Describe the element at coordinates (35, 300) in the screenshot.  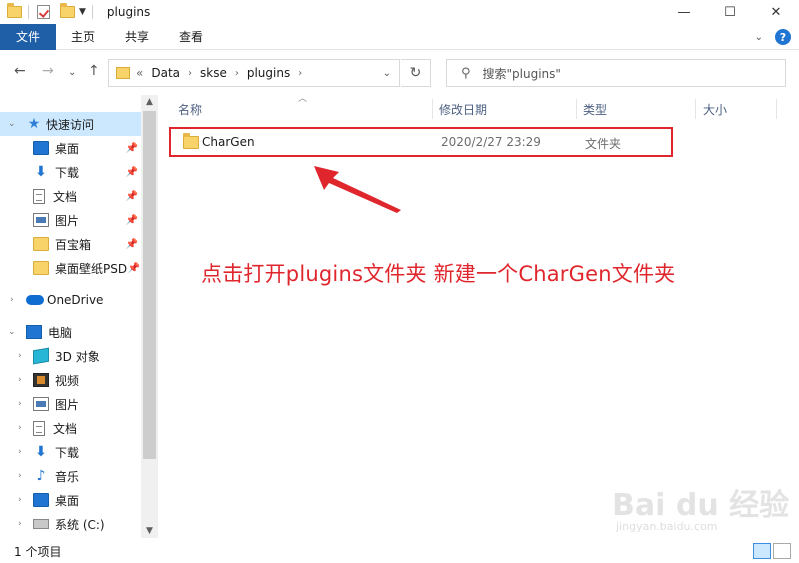
I see `cloud-icon` at that location.